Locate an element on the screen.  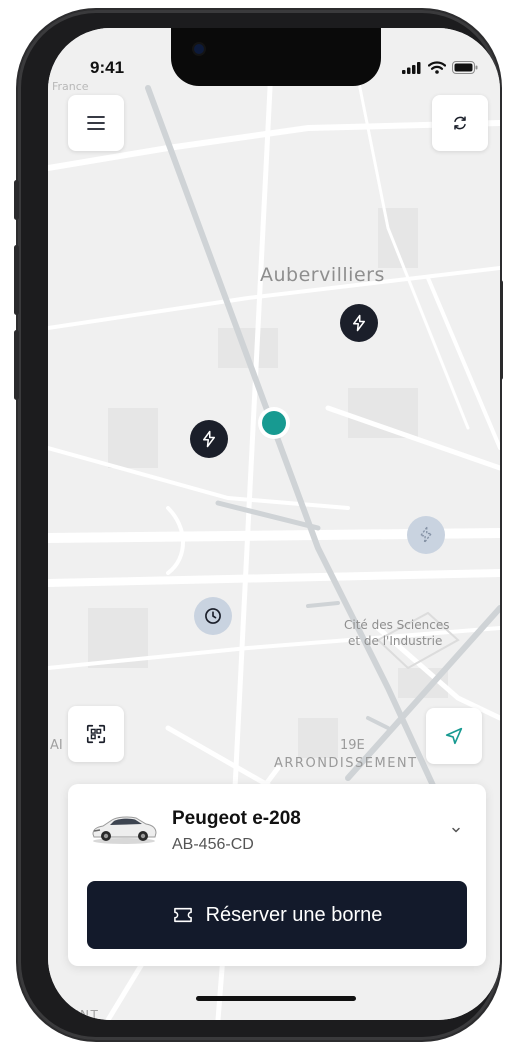
clock-icon is located at coordinates (213, 616).